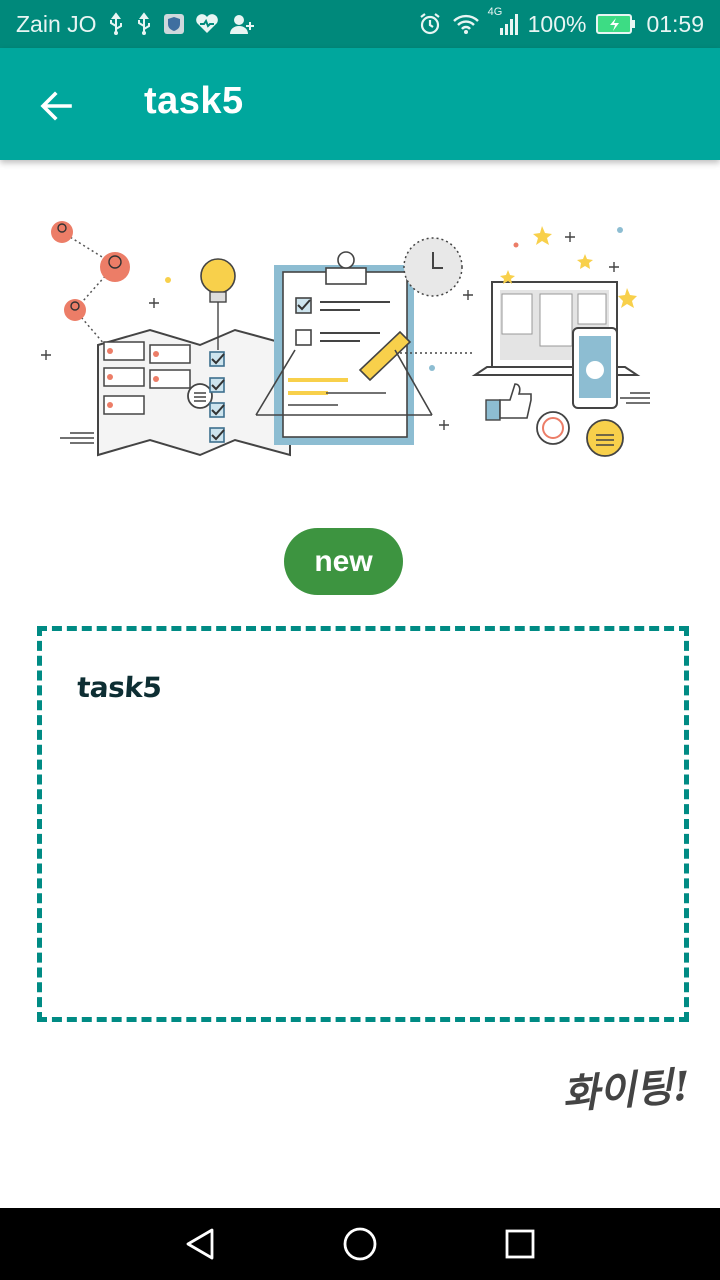 This screenshot has width=720, height=1280. Describe the element at coordinates (194, 101) in the screenshot. I see `page-title: task5` at that location.